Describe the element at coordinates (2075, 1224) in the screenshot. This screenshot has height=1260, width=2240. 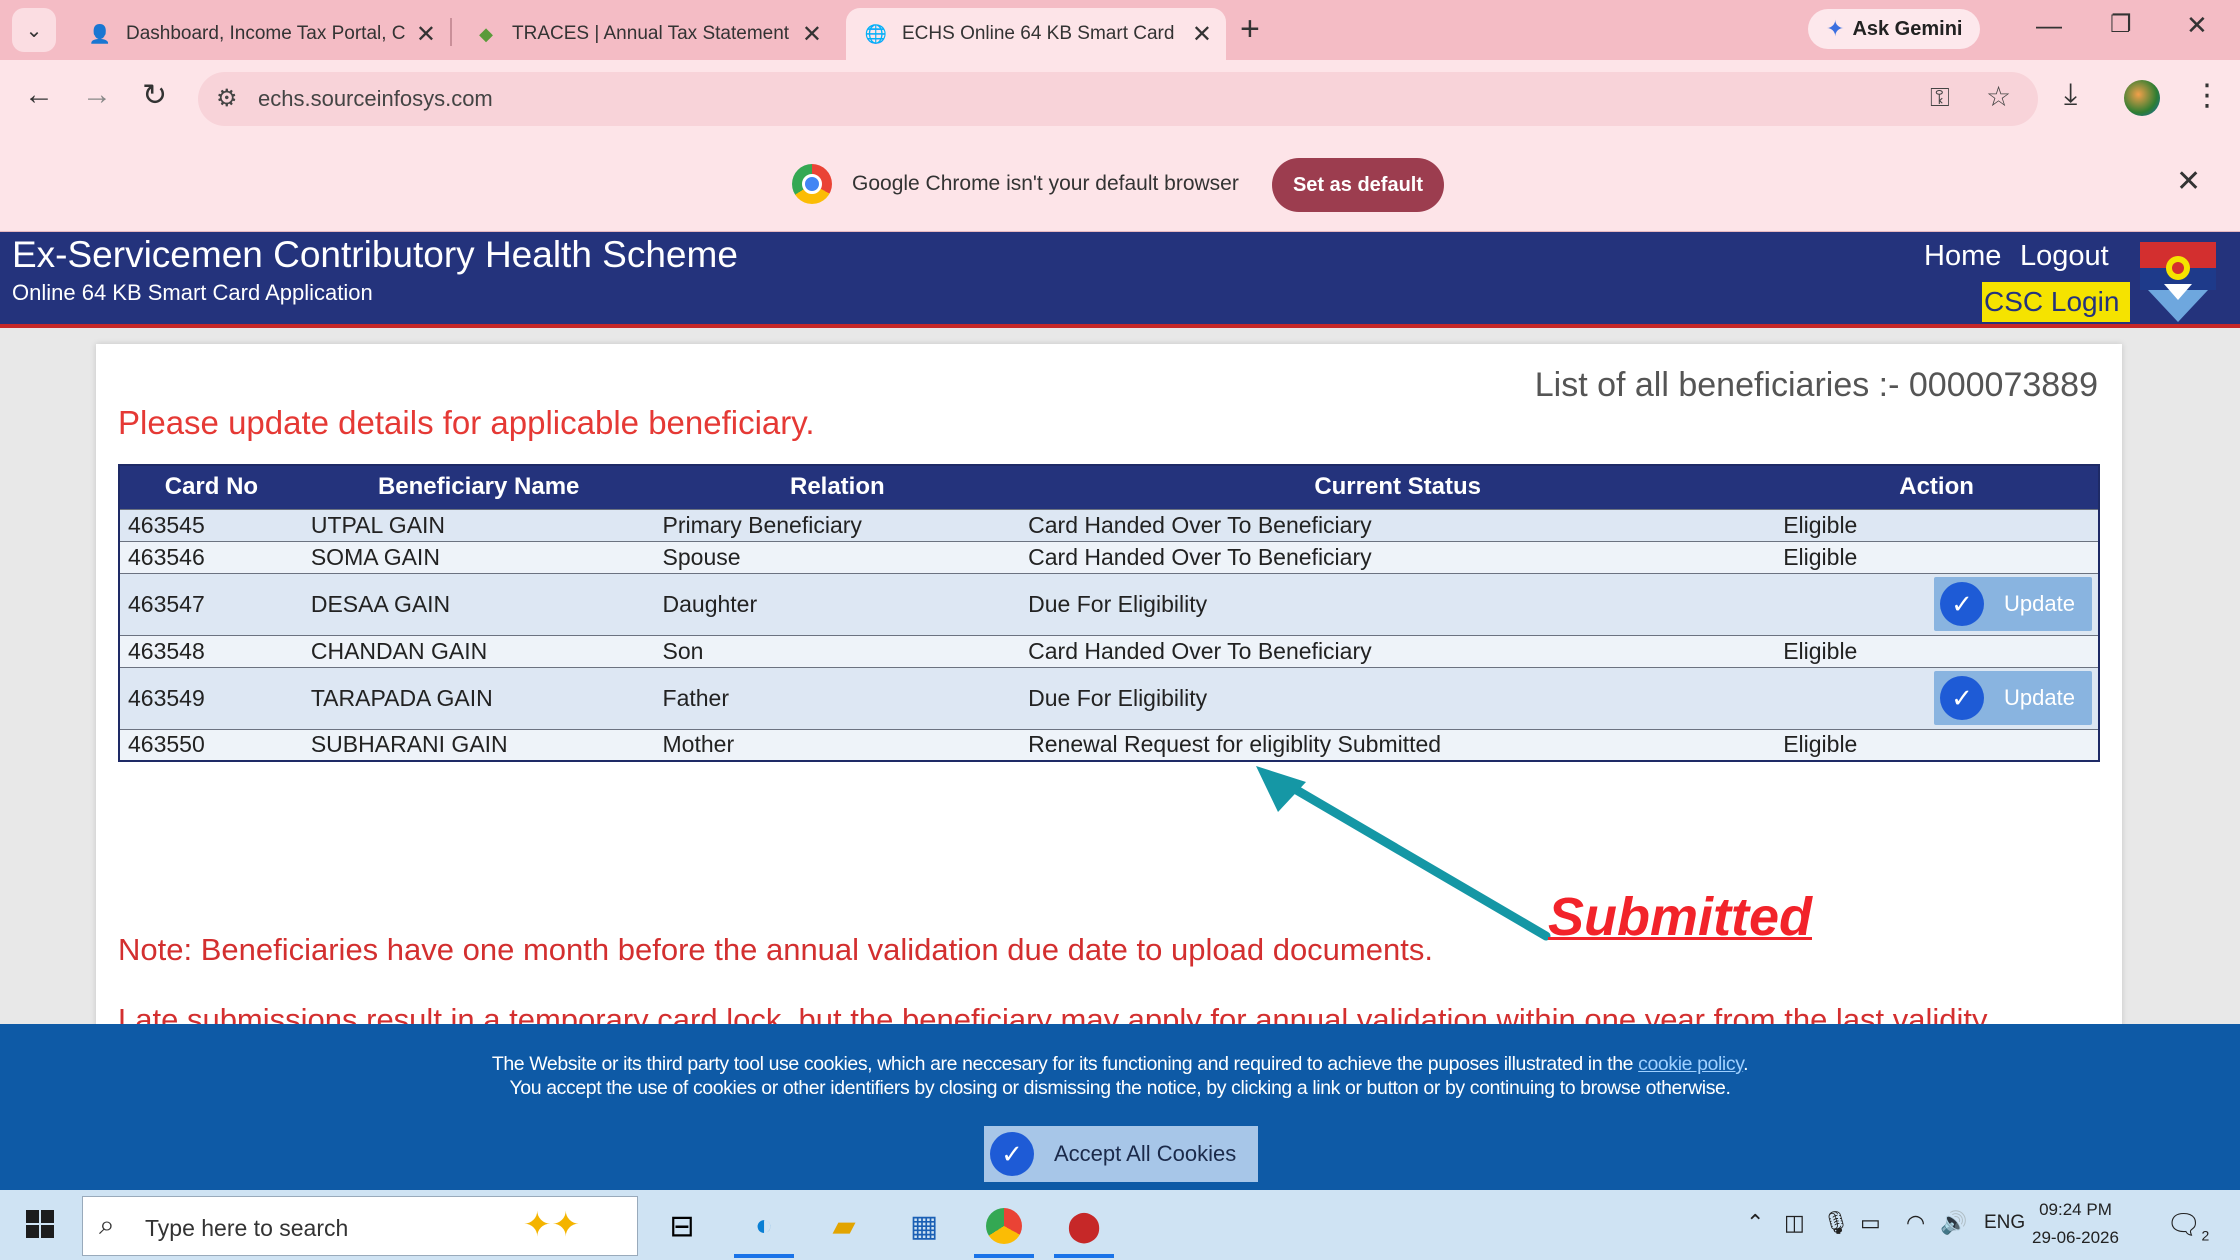
I see `system-clock: 09:24 PM 29-06-2026` at that location.